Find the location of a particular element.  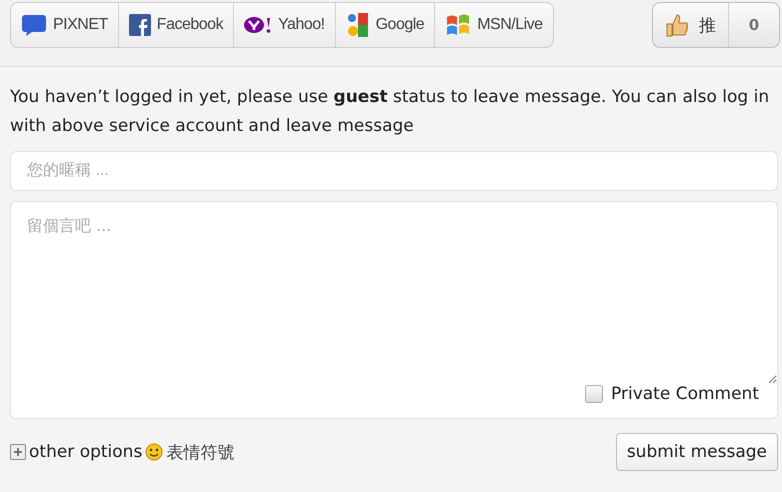

private-comment-label: Private Comment is located at coordinates (685, 394).